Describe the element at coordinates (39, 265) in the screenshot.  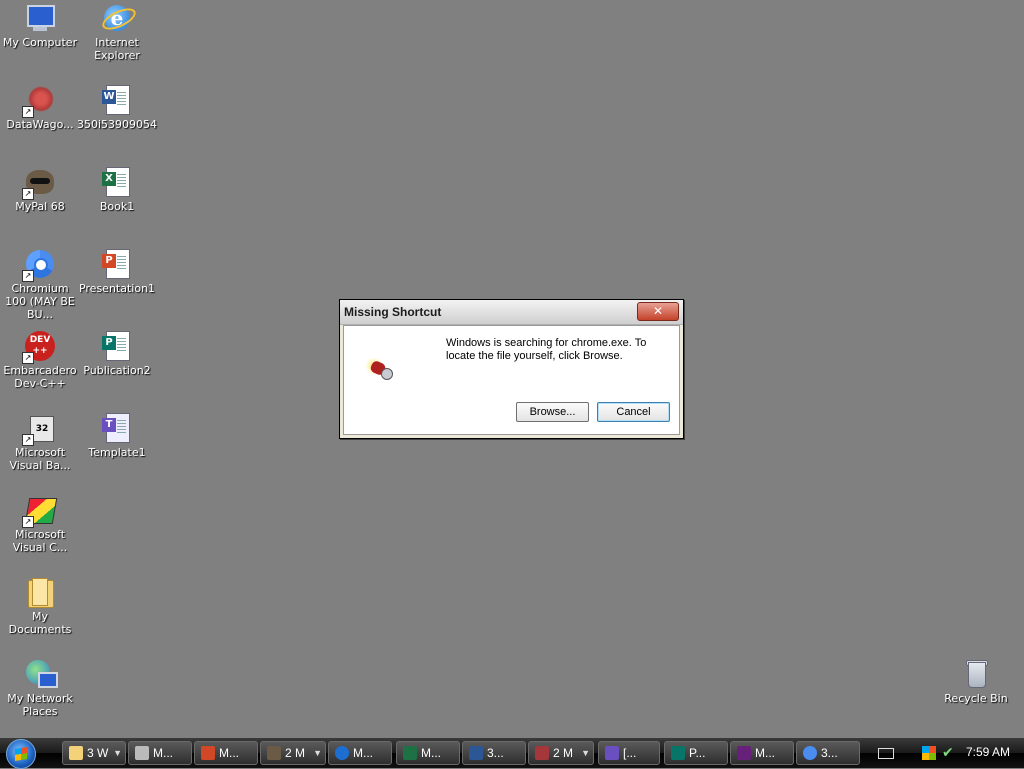
I see `chromium-icon: ↗` at that location.